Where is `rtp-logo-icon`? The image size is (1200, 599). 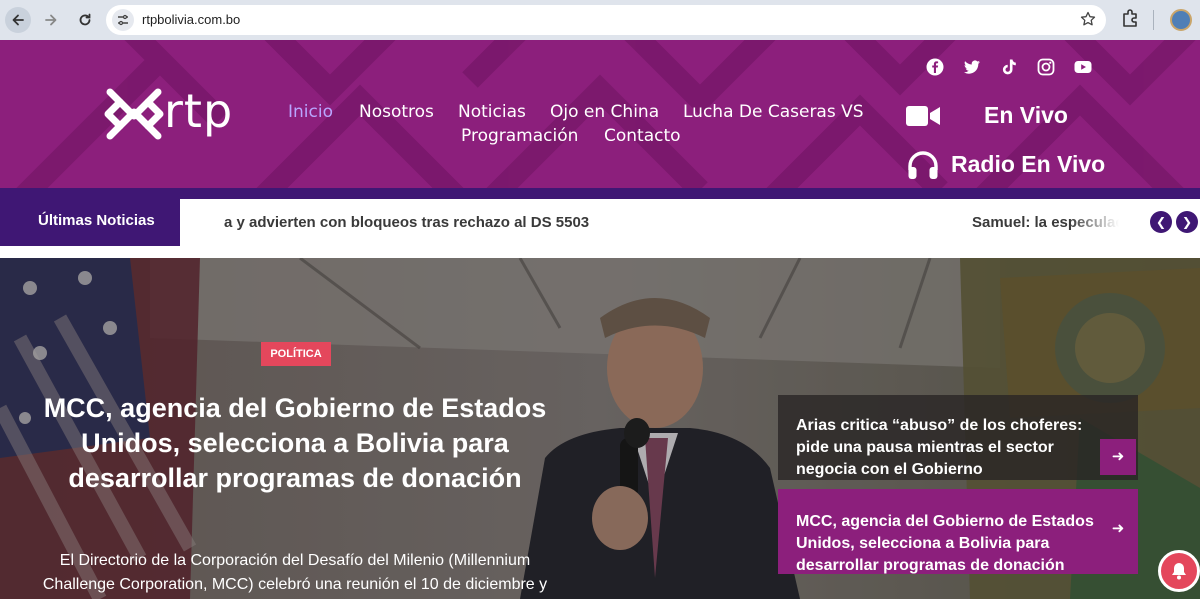 rtp-logo-icon is located at coordinates (134, 114).